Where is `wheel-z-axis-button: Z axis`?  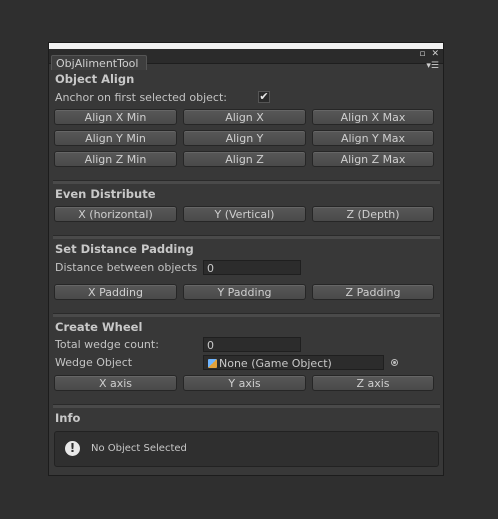
wheel-z-axis-button: Z axis is located at coordinates (373, 383).